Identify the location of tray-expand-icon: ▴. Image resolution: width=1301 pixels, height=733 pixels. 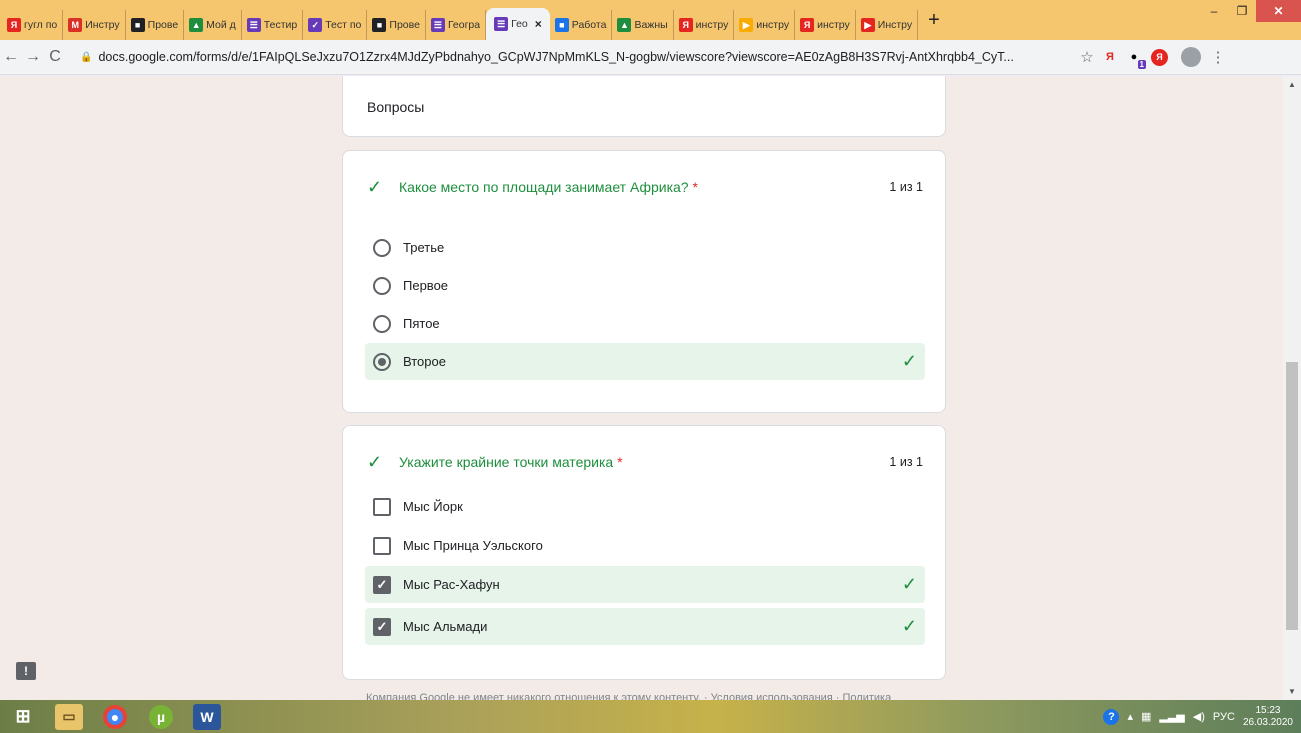
(1130, 716).